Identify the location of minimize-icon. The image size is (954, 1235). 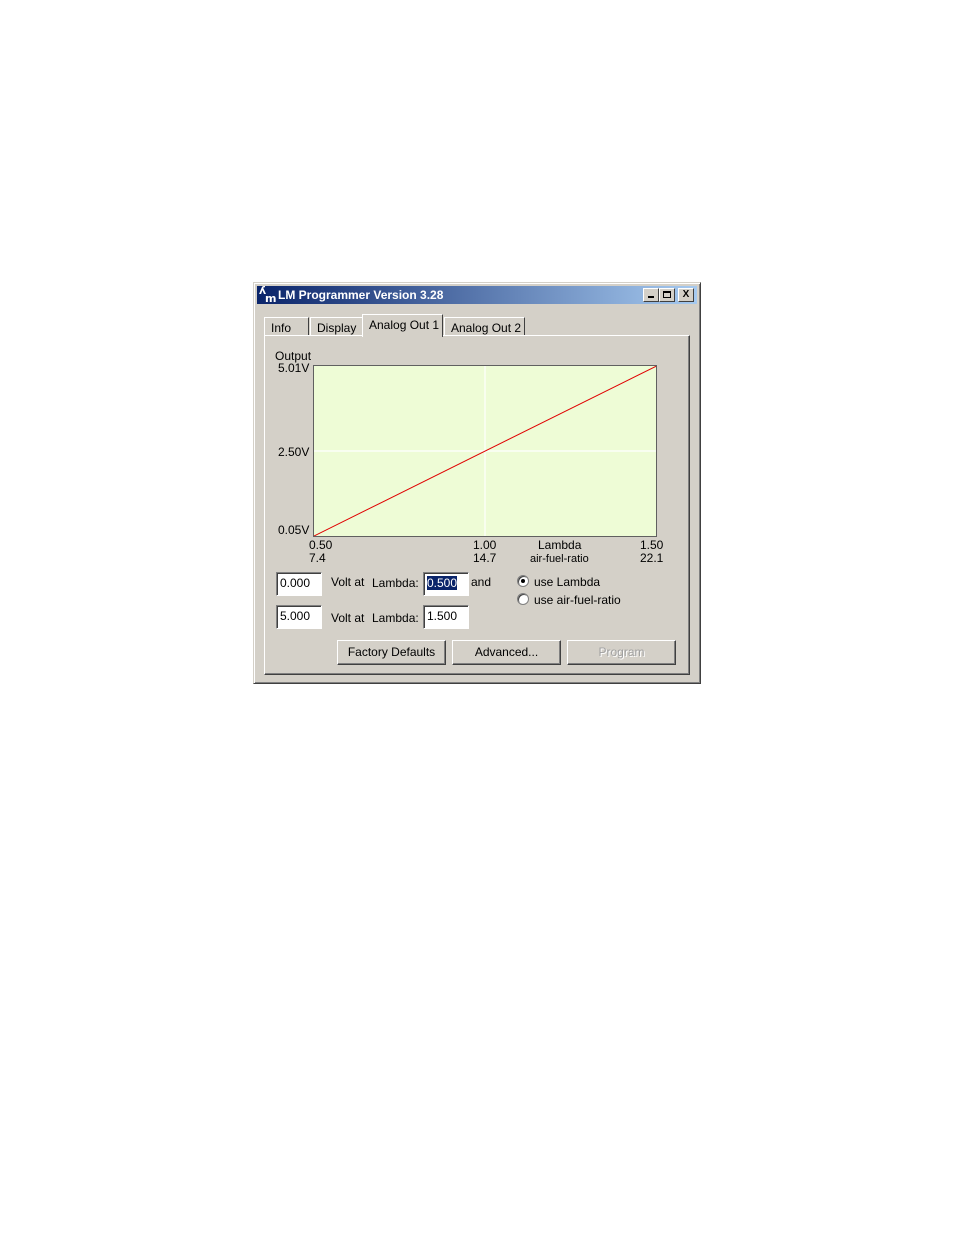
(651, 297).